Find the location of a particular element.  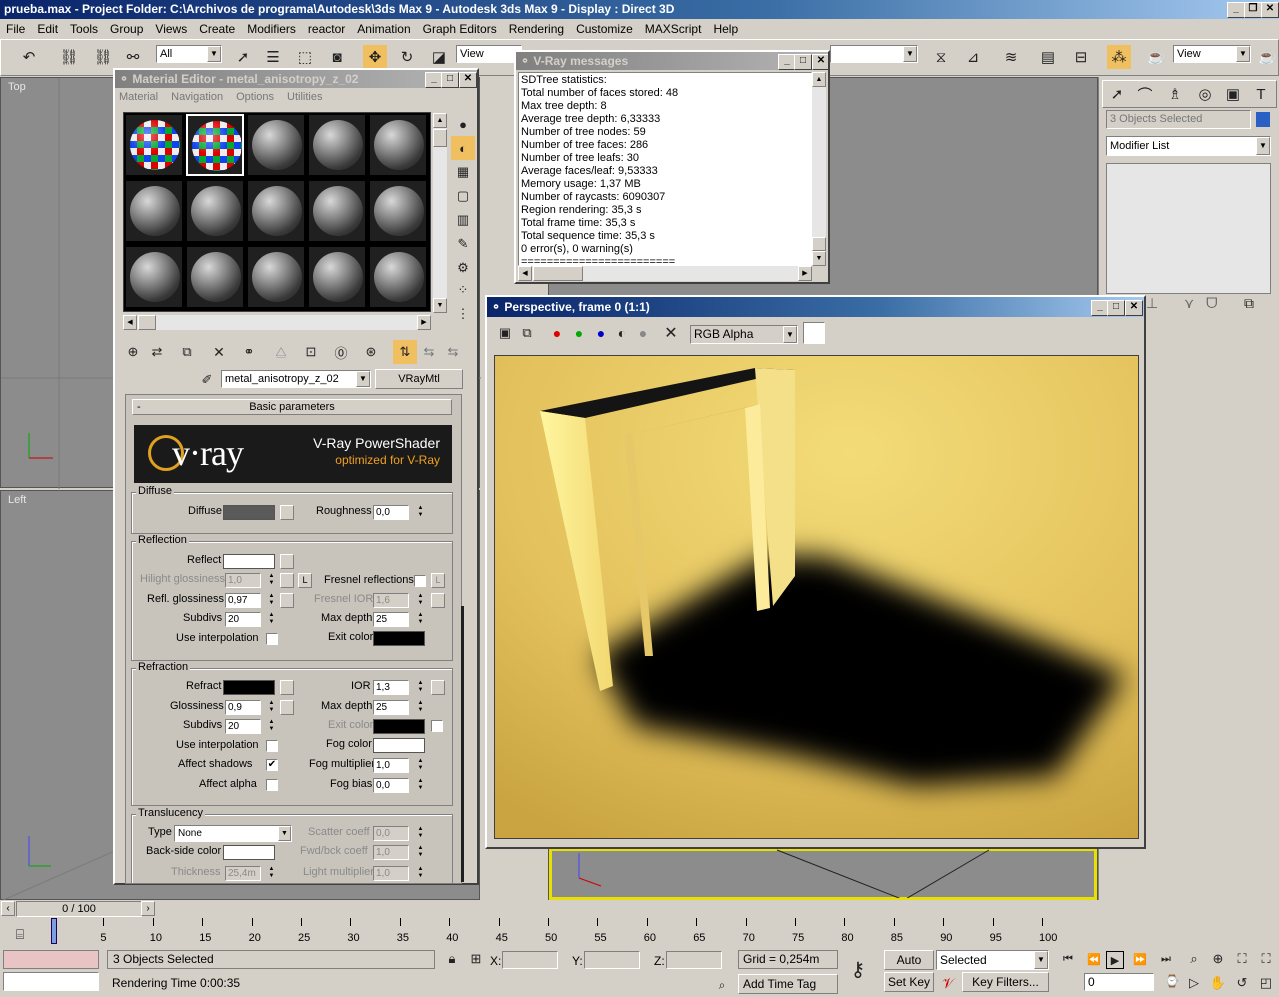

go-forward-sibling-icon: ⇆ is located at coordinates (429, 352).